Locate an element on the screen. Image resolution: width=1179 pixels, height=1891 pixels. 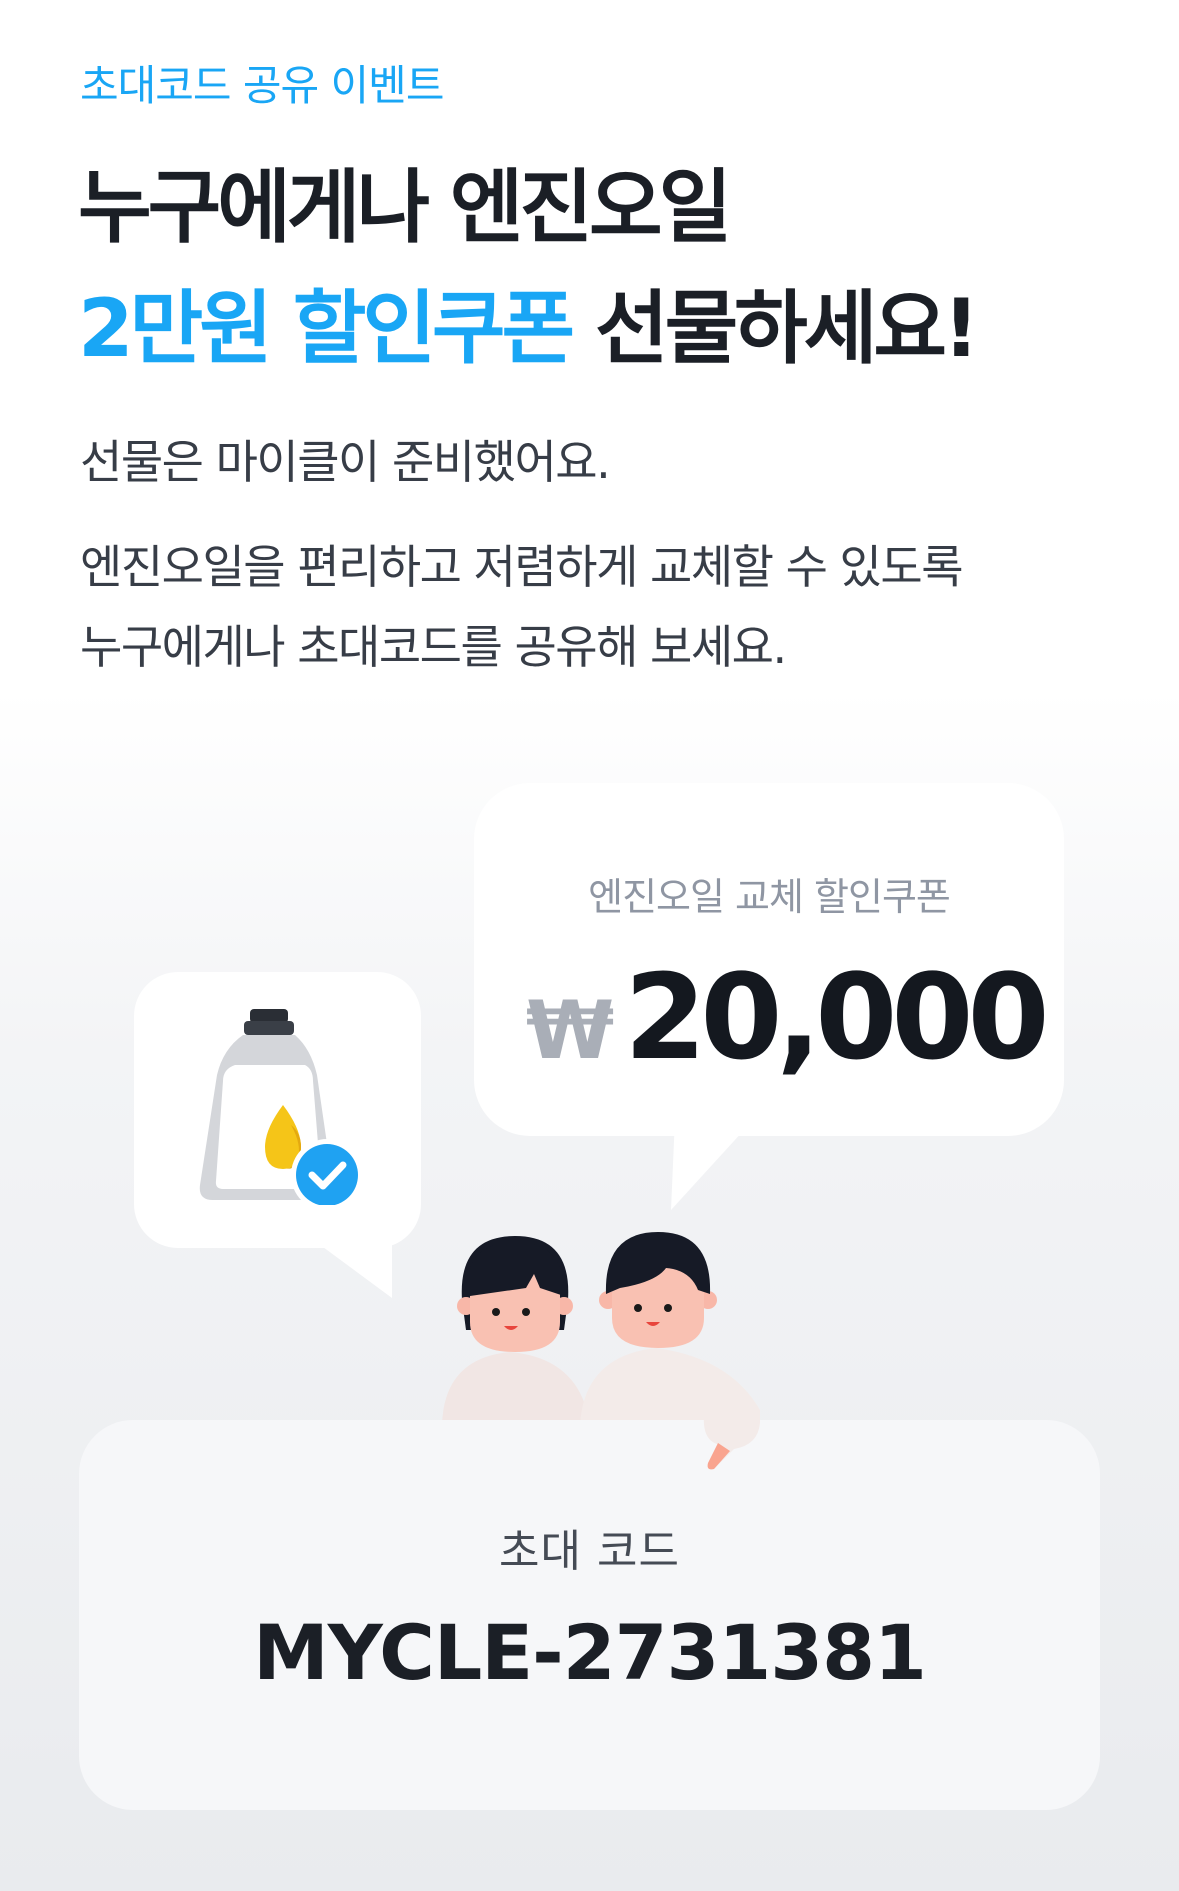
engine-oil-bottle-icon is located at coordinates (281, 1107).